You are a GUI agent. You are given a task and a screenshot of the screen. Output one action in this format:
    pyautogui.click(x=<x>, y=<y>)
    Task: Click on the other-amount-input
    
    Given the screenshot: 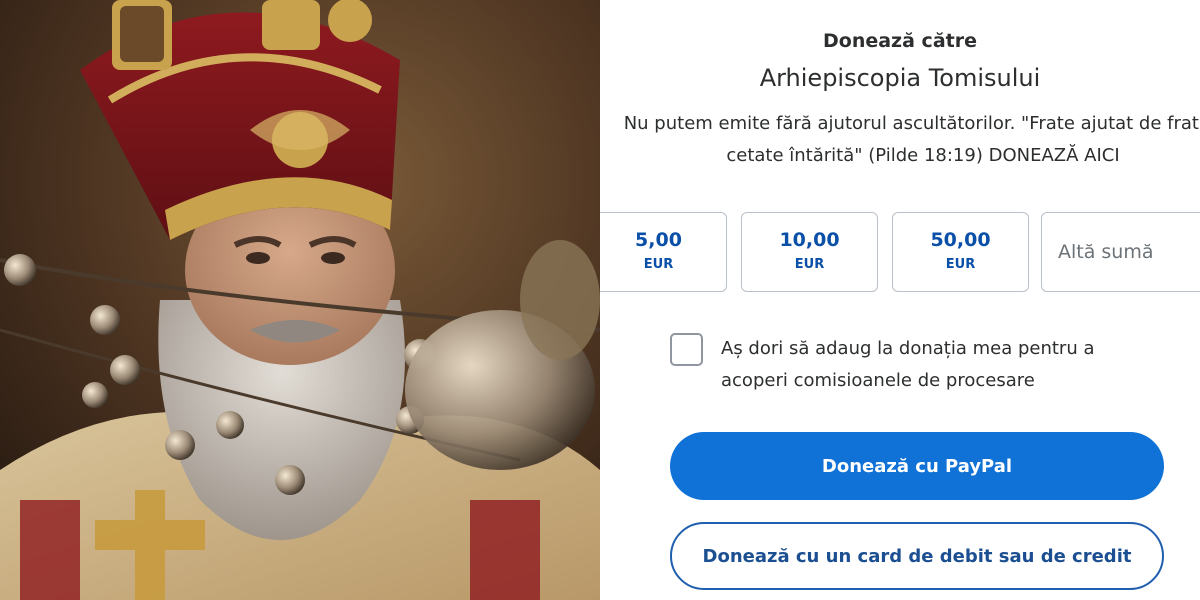 What is the action you would take?
    pyautogui.click(x=1120, y=252)
    